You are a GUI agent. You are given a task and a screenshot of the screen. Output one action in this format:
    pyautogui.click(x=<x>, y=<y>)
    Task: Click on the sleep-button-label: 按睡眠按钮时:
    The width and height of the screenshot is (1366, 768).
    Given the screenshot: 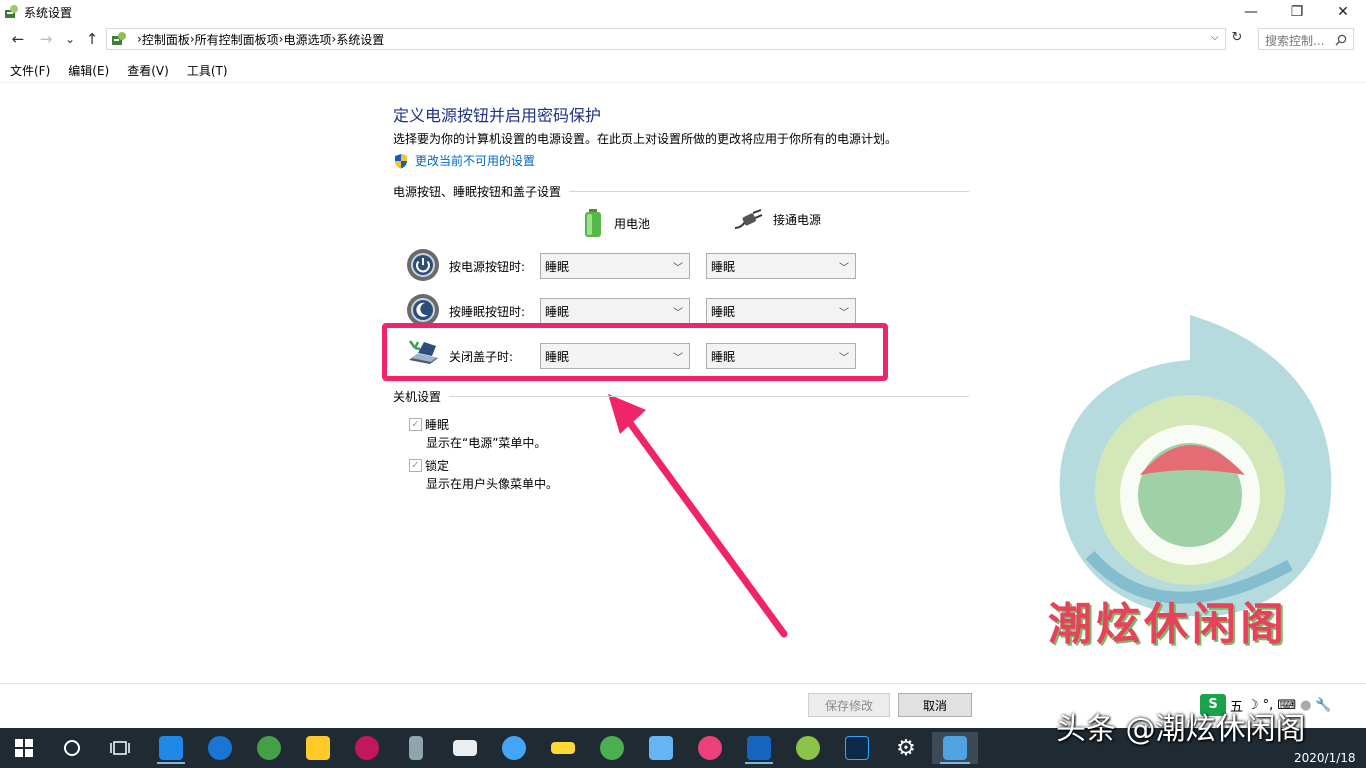 What is the action you would take?
    pyautogui.click(x=487, y=312)
    